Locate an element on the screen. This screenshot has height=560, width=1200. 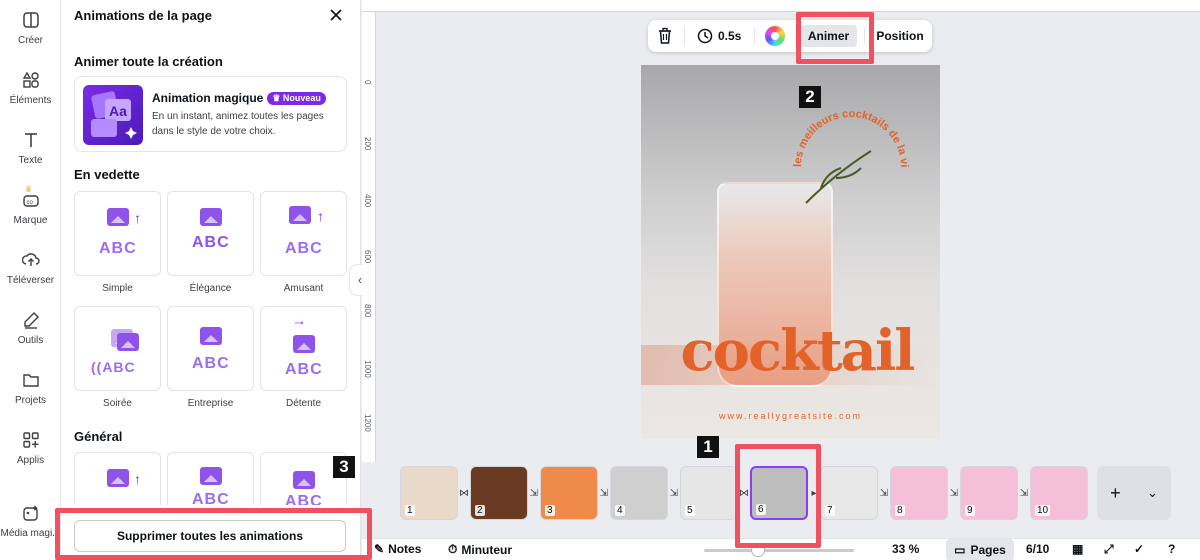
page-thumb-3: 3 is located at coordinates (569, 493).